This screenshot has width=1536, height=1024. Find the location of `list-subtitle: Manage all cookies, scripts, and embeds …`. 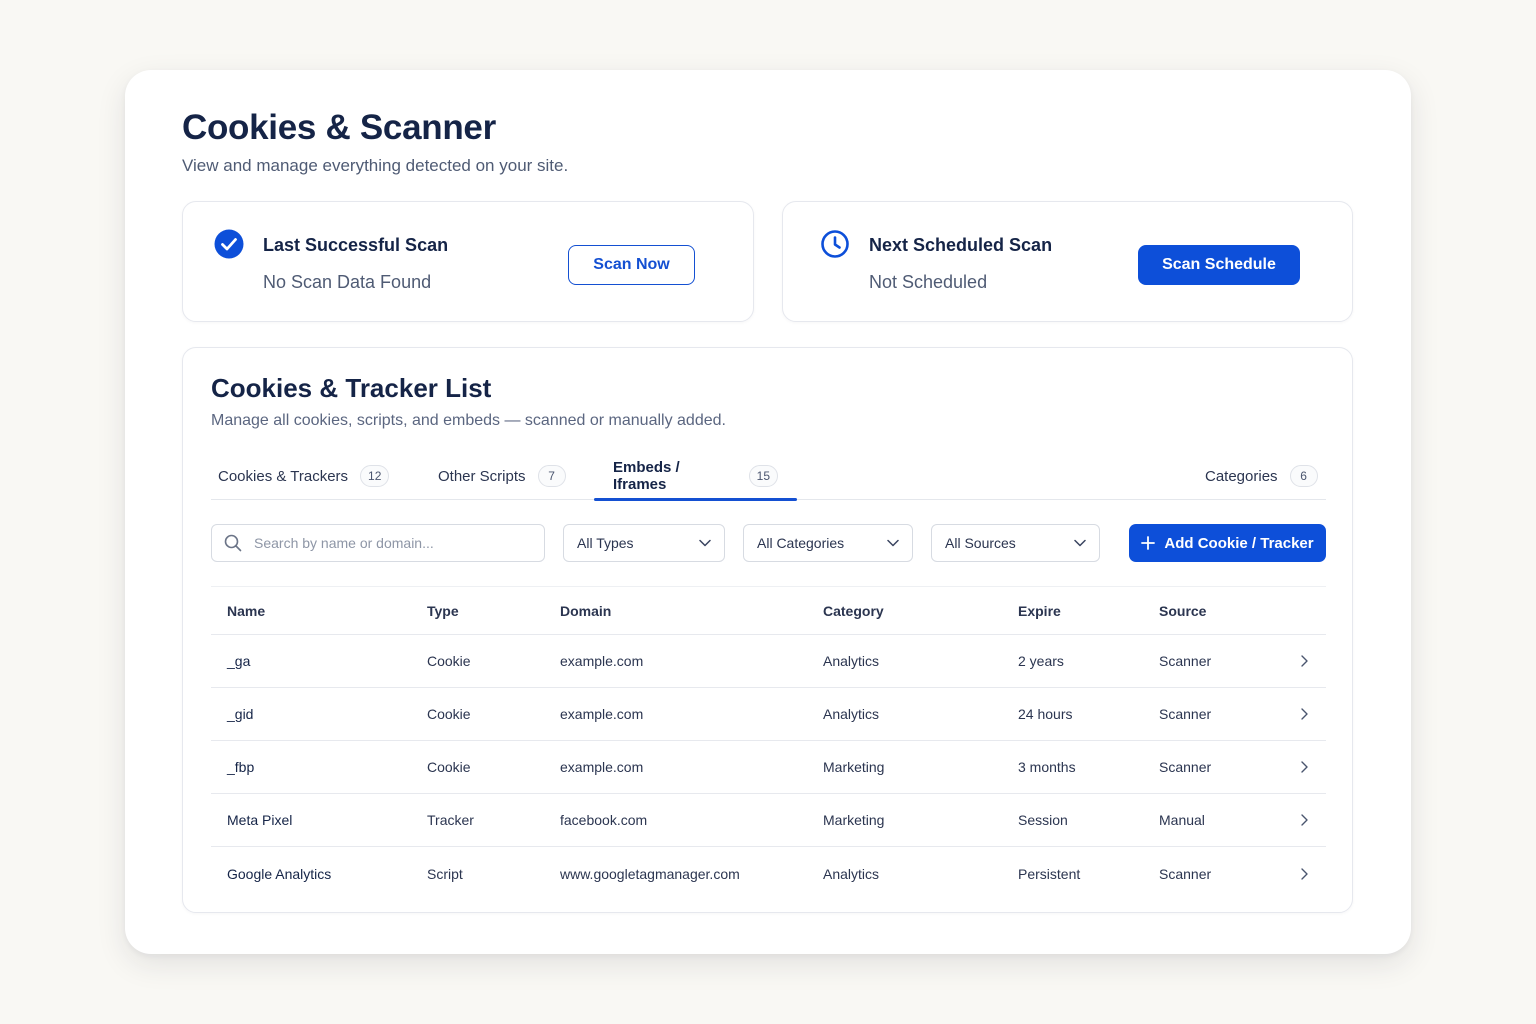

list-subtitle: Manage all cookies, scripts, and embeds … is located at coordinates (468, 420).